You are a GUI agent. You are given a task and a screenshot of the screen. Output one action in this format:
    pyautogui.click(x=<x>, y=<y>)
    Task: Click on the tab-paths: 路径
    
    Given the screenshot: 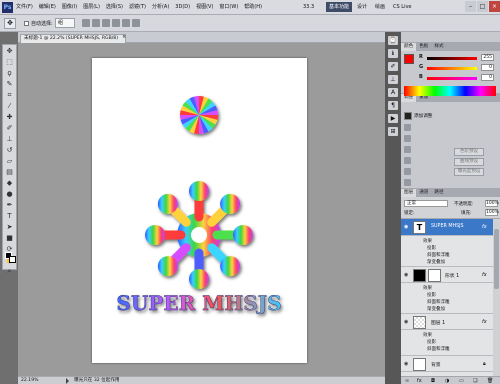 What is the action you would take?
    pyautogui.click(x=438, y=193)
    